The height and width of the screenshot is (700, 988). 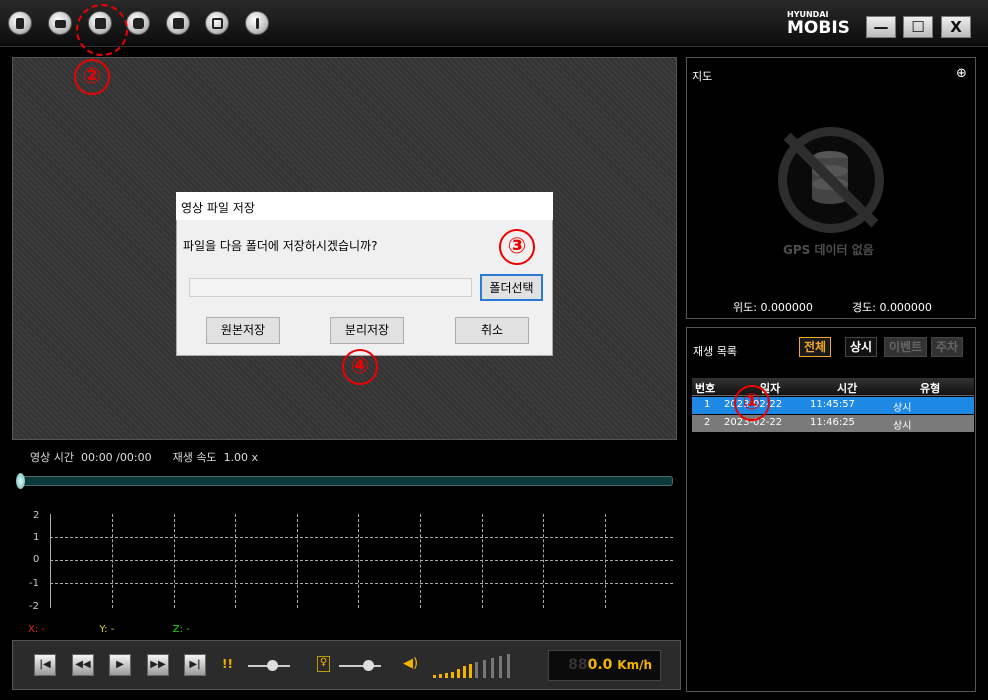 I want to click on select-folder-button: 폴더선택, so click(x=511, y=287).